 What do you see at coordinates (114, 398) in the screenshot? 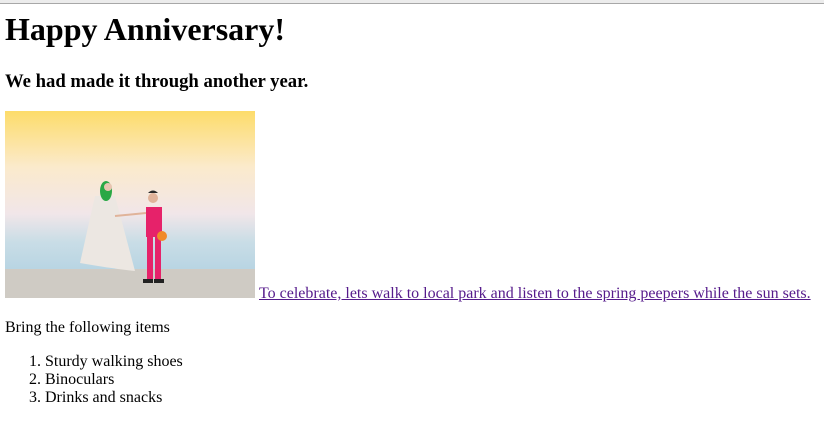
I see `list-item: Drinks and snacks` at bounding box center [114, 398].